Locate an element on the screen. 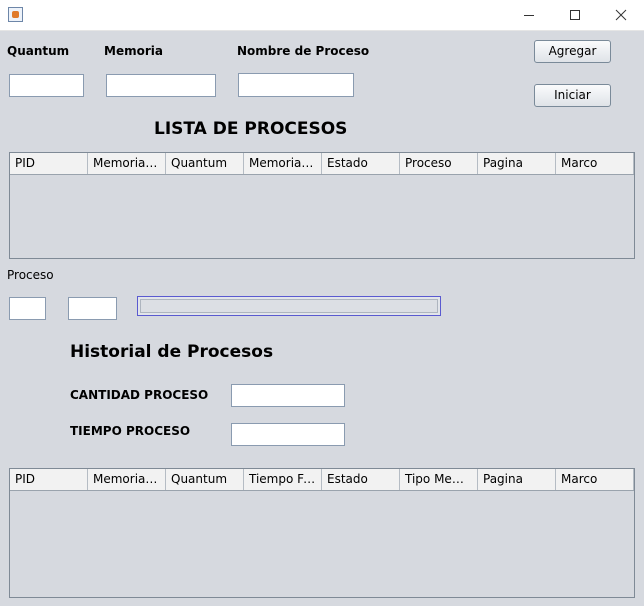  column-header: Proceso is located at coordinates (439, 163).